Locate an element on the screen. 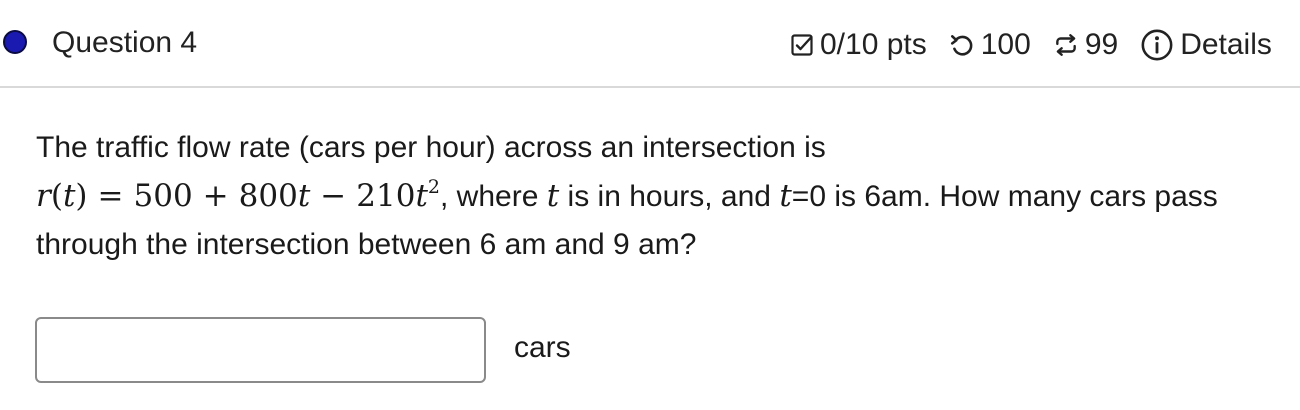 The width and height of the screenshot is (1300, 410). versions-item: 99 is located at coordinates (1085, 45).